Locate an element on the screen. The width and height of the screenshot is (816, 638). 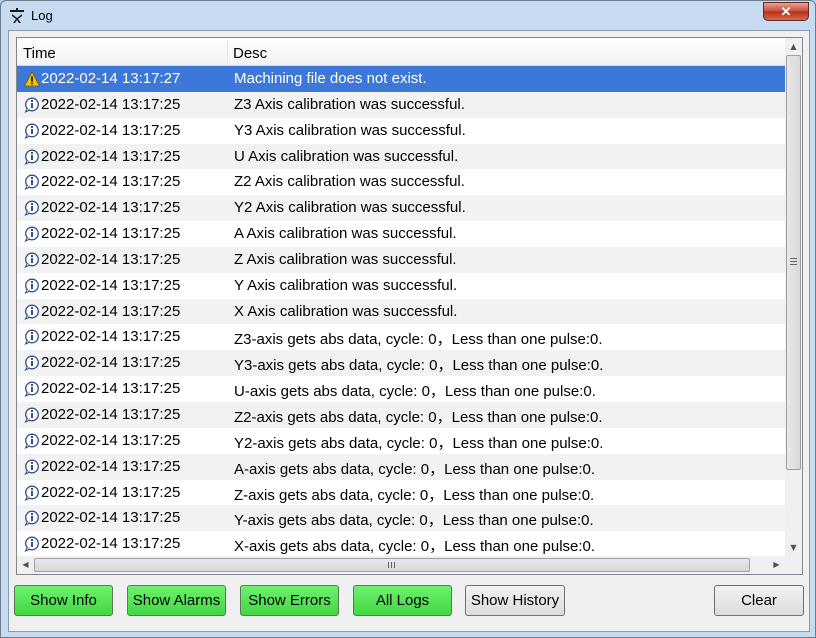
scroll-corner is located at coordinates (793, 565).